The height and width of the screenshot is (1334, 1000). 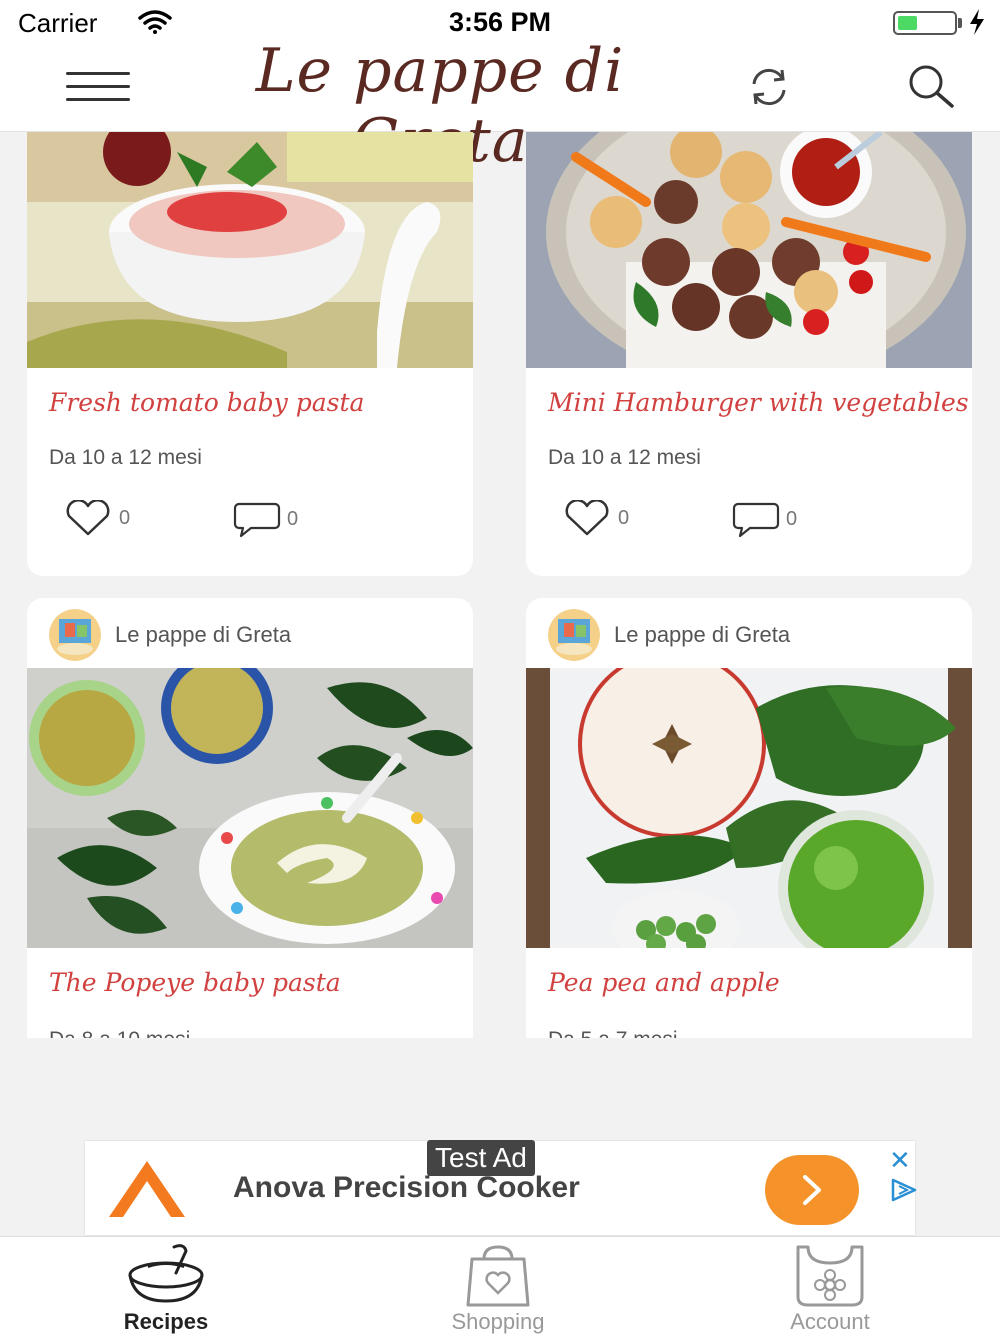 I want to click on tab-label: Recipes, so click(x=166, y=1321).